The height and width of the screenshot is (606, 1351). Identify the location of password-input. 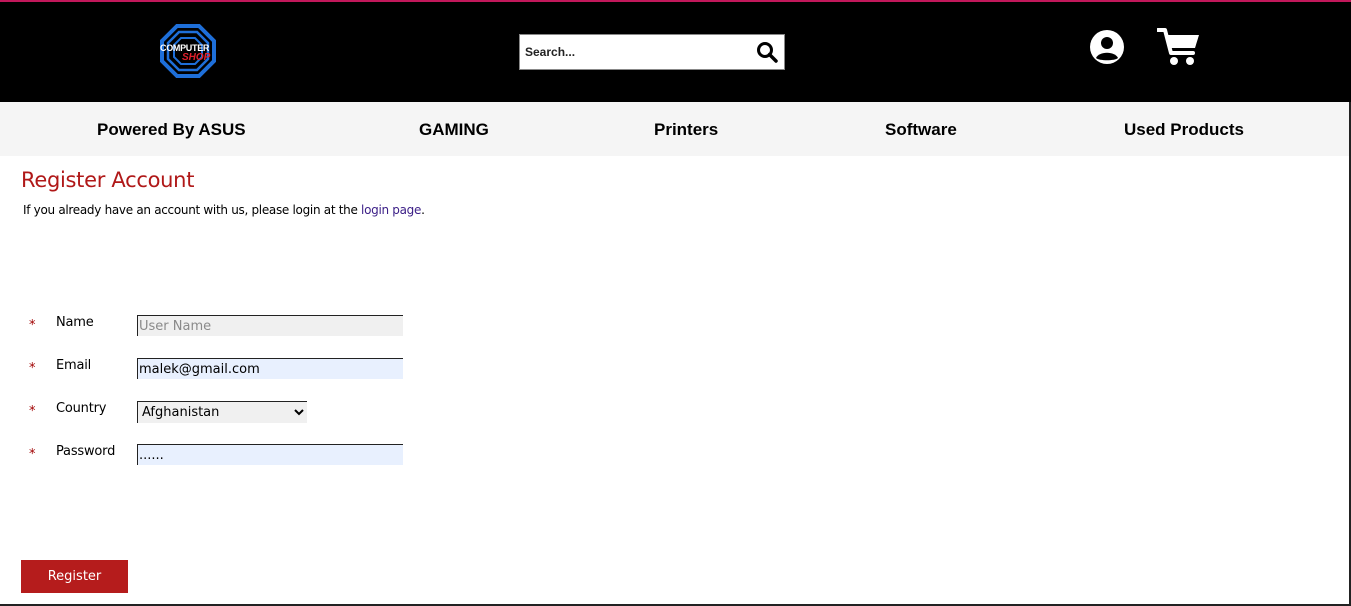
(270, 454).